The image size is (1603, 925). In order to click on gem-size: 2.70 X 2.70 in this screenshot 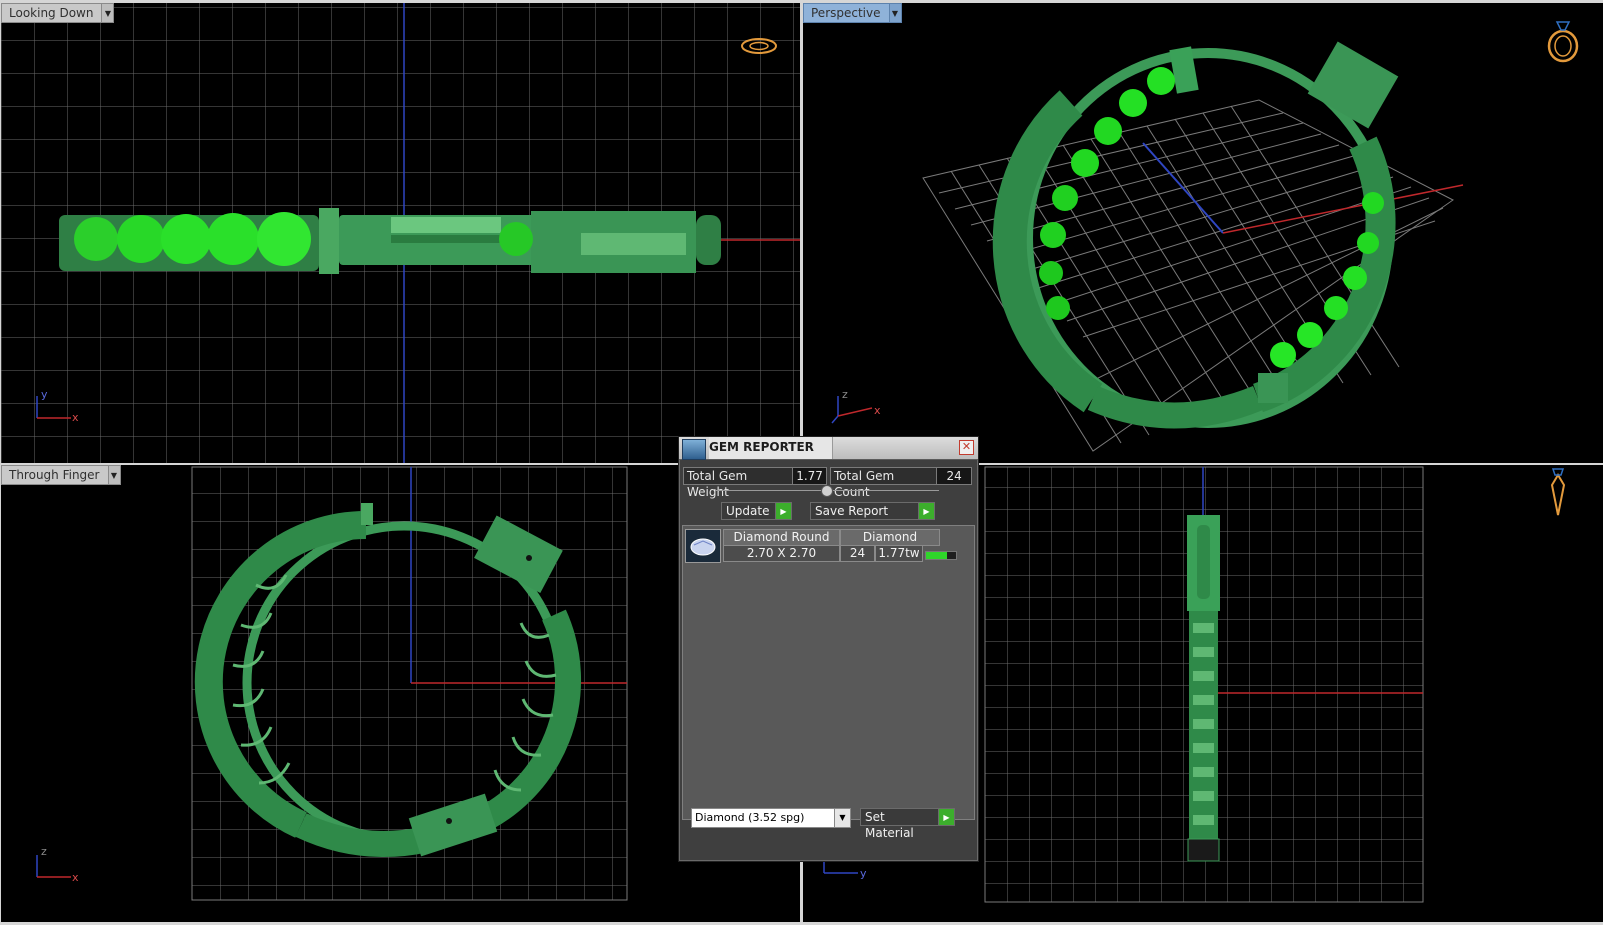, I will do `click(781, 553)`.